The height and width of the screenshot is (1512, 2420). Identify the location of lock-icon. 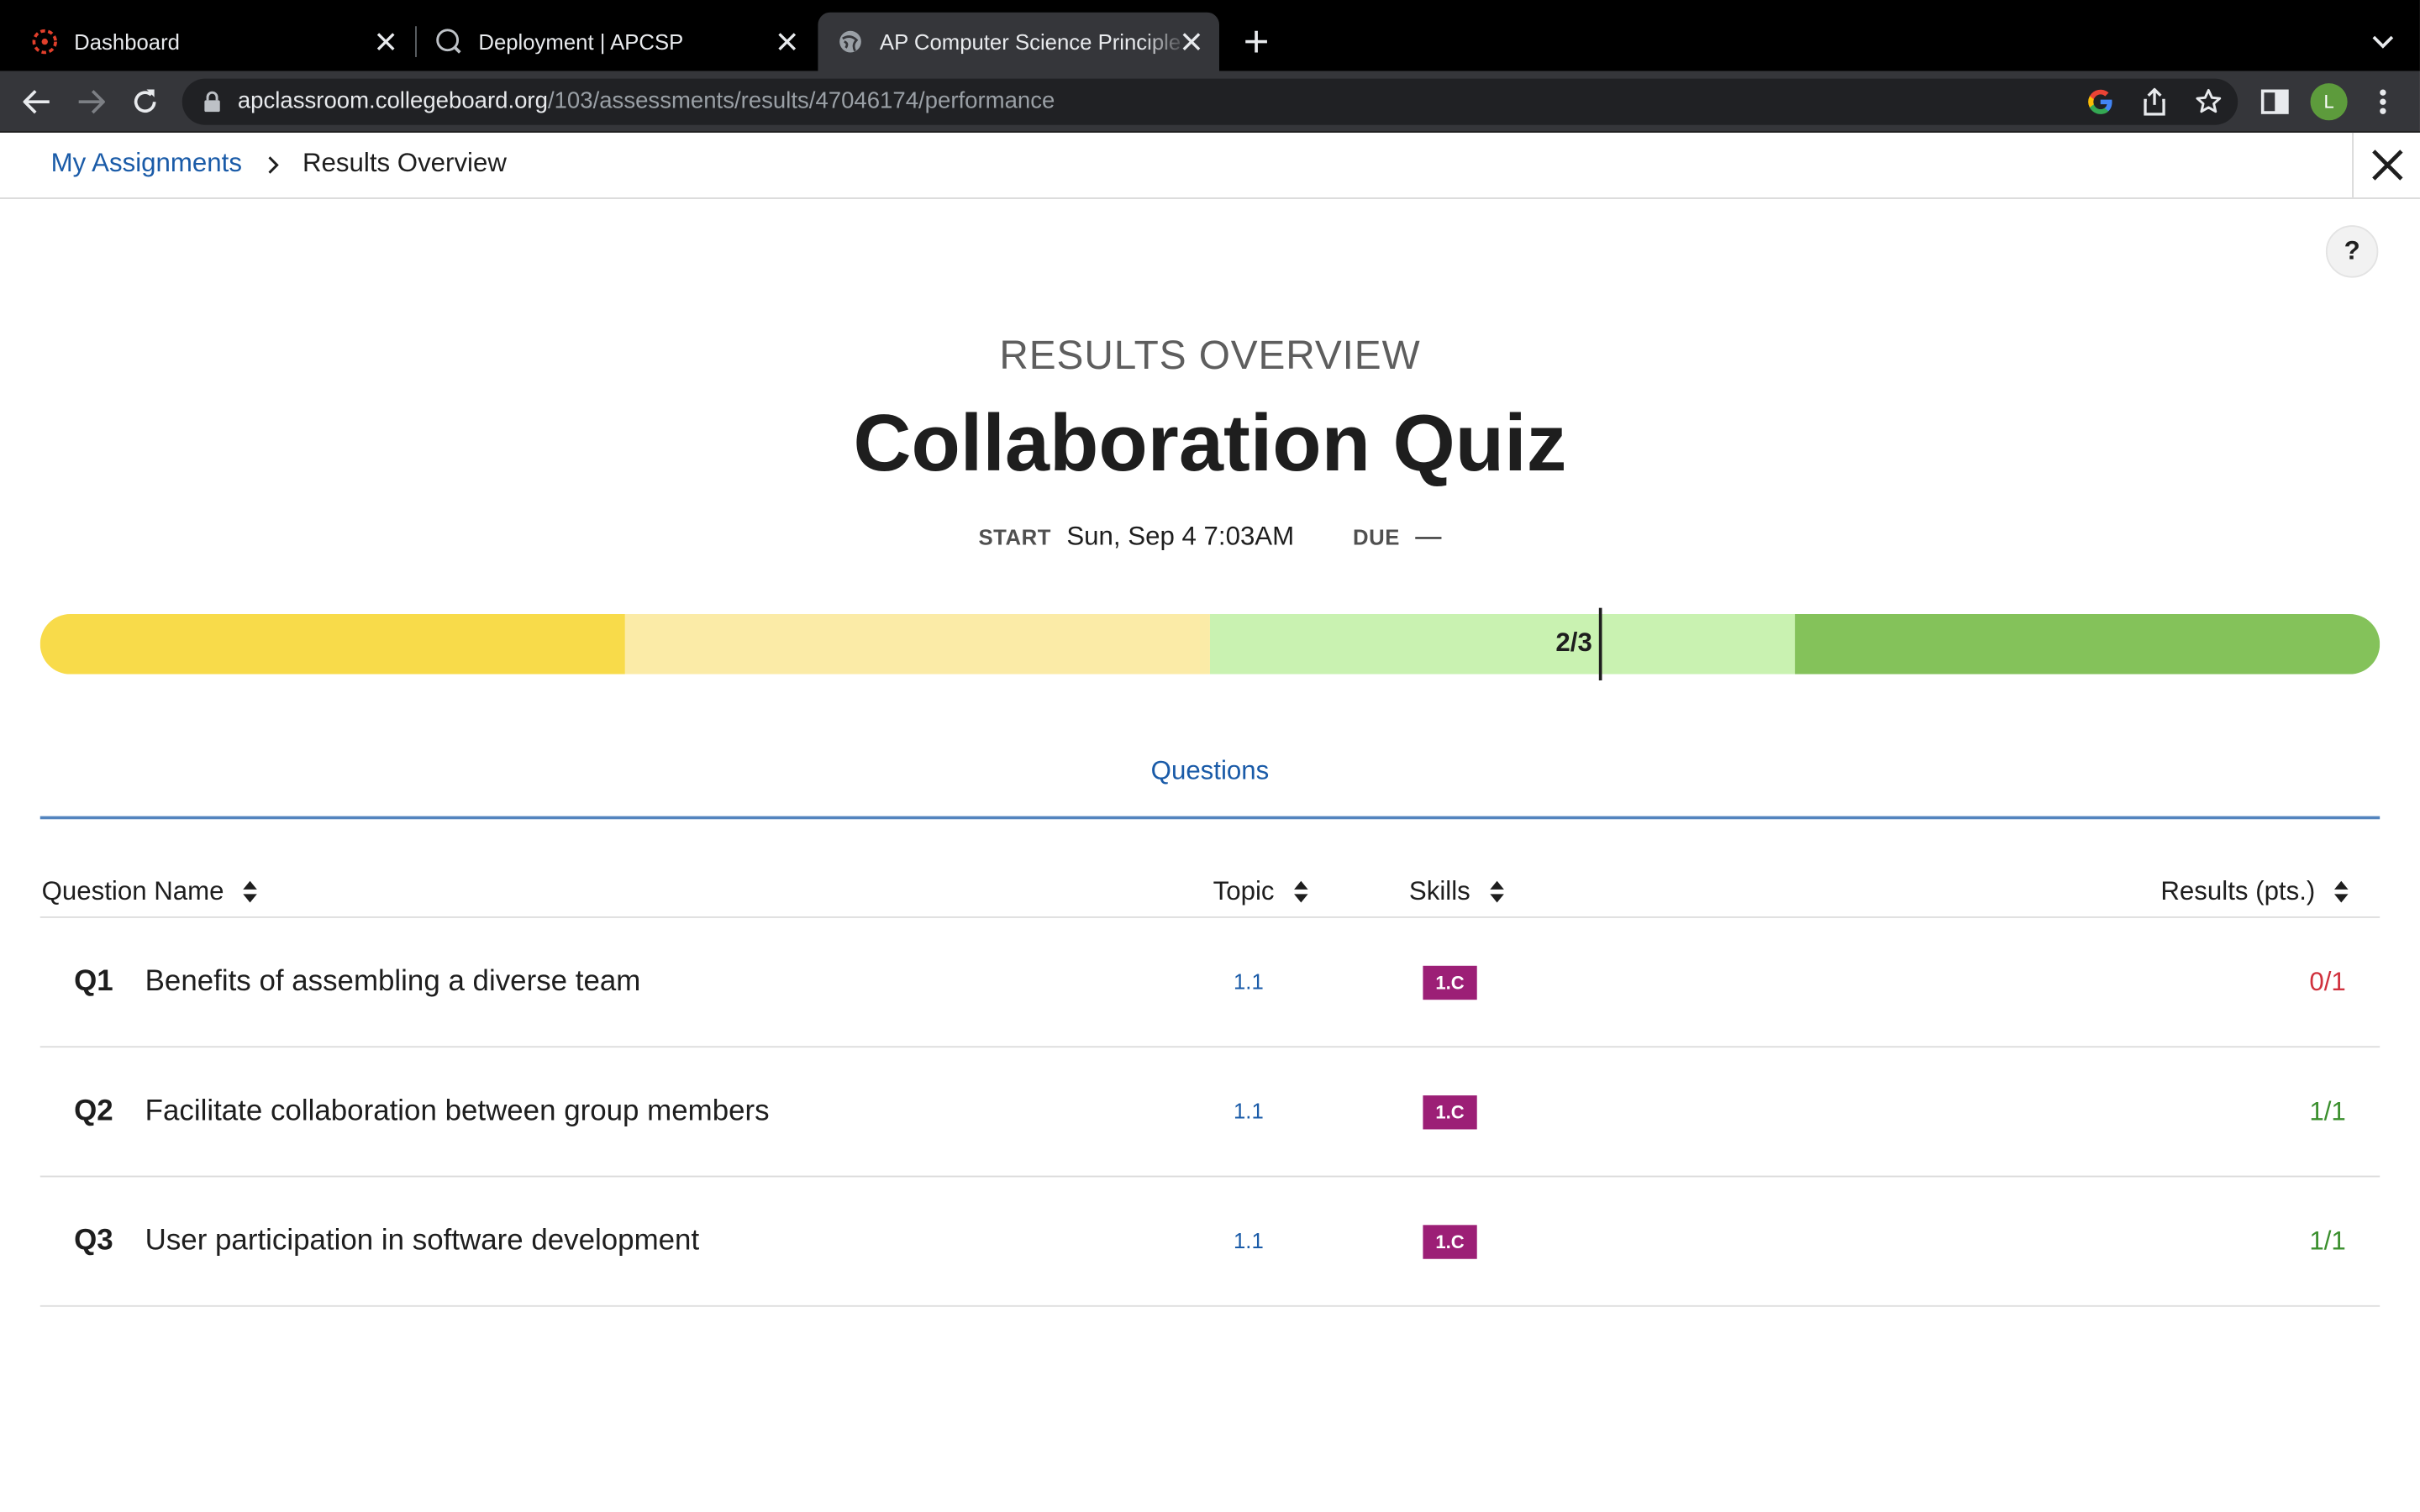
(212, 102).